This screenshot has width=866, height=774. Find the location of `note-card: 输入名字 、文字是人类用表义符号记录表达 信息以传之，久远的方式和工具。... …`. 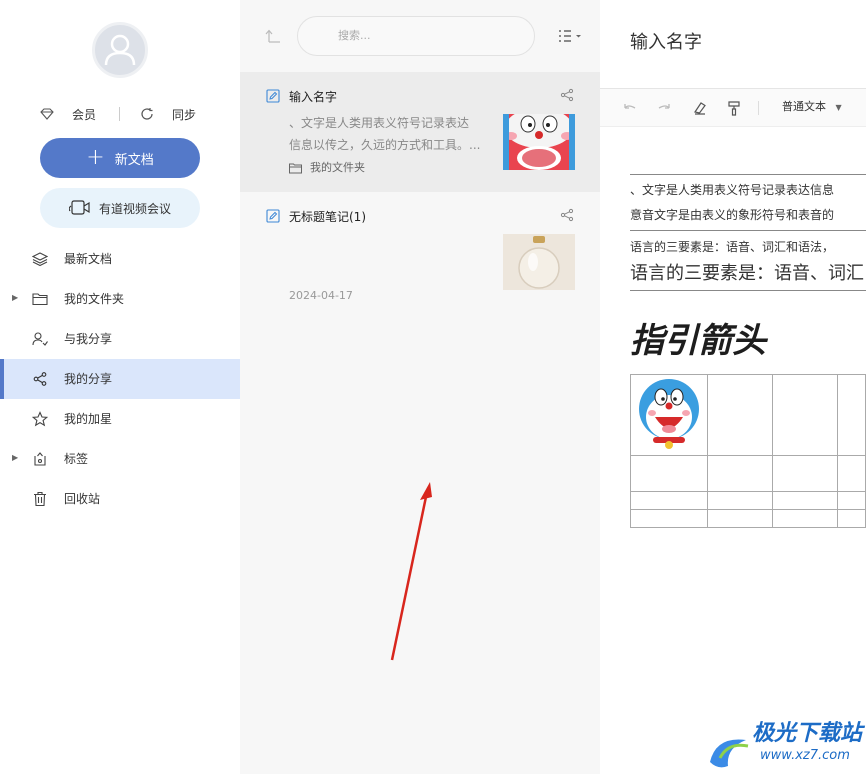

note-card: 输入名字 、文字是人类用表义符号记录表达 信息以传之，久远的方式和工具。... … is located at coordinates (420, 132).